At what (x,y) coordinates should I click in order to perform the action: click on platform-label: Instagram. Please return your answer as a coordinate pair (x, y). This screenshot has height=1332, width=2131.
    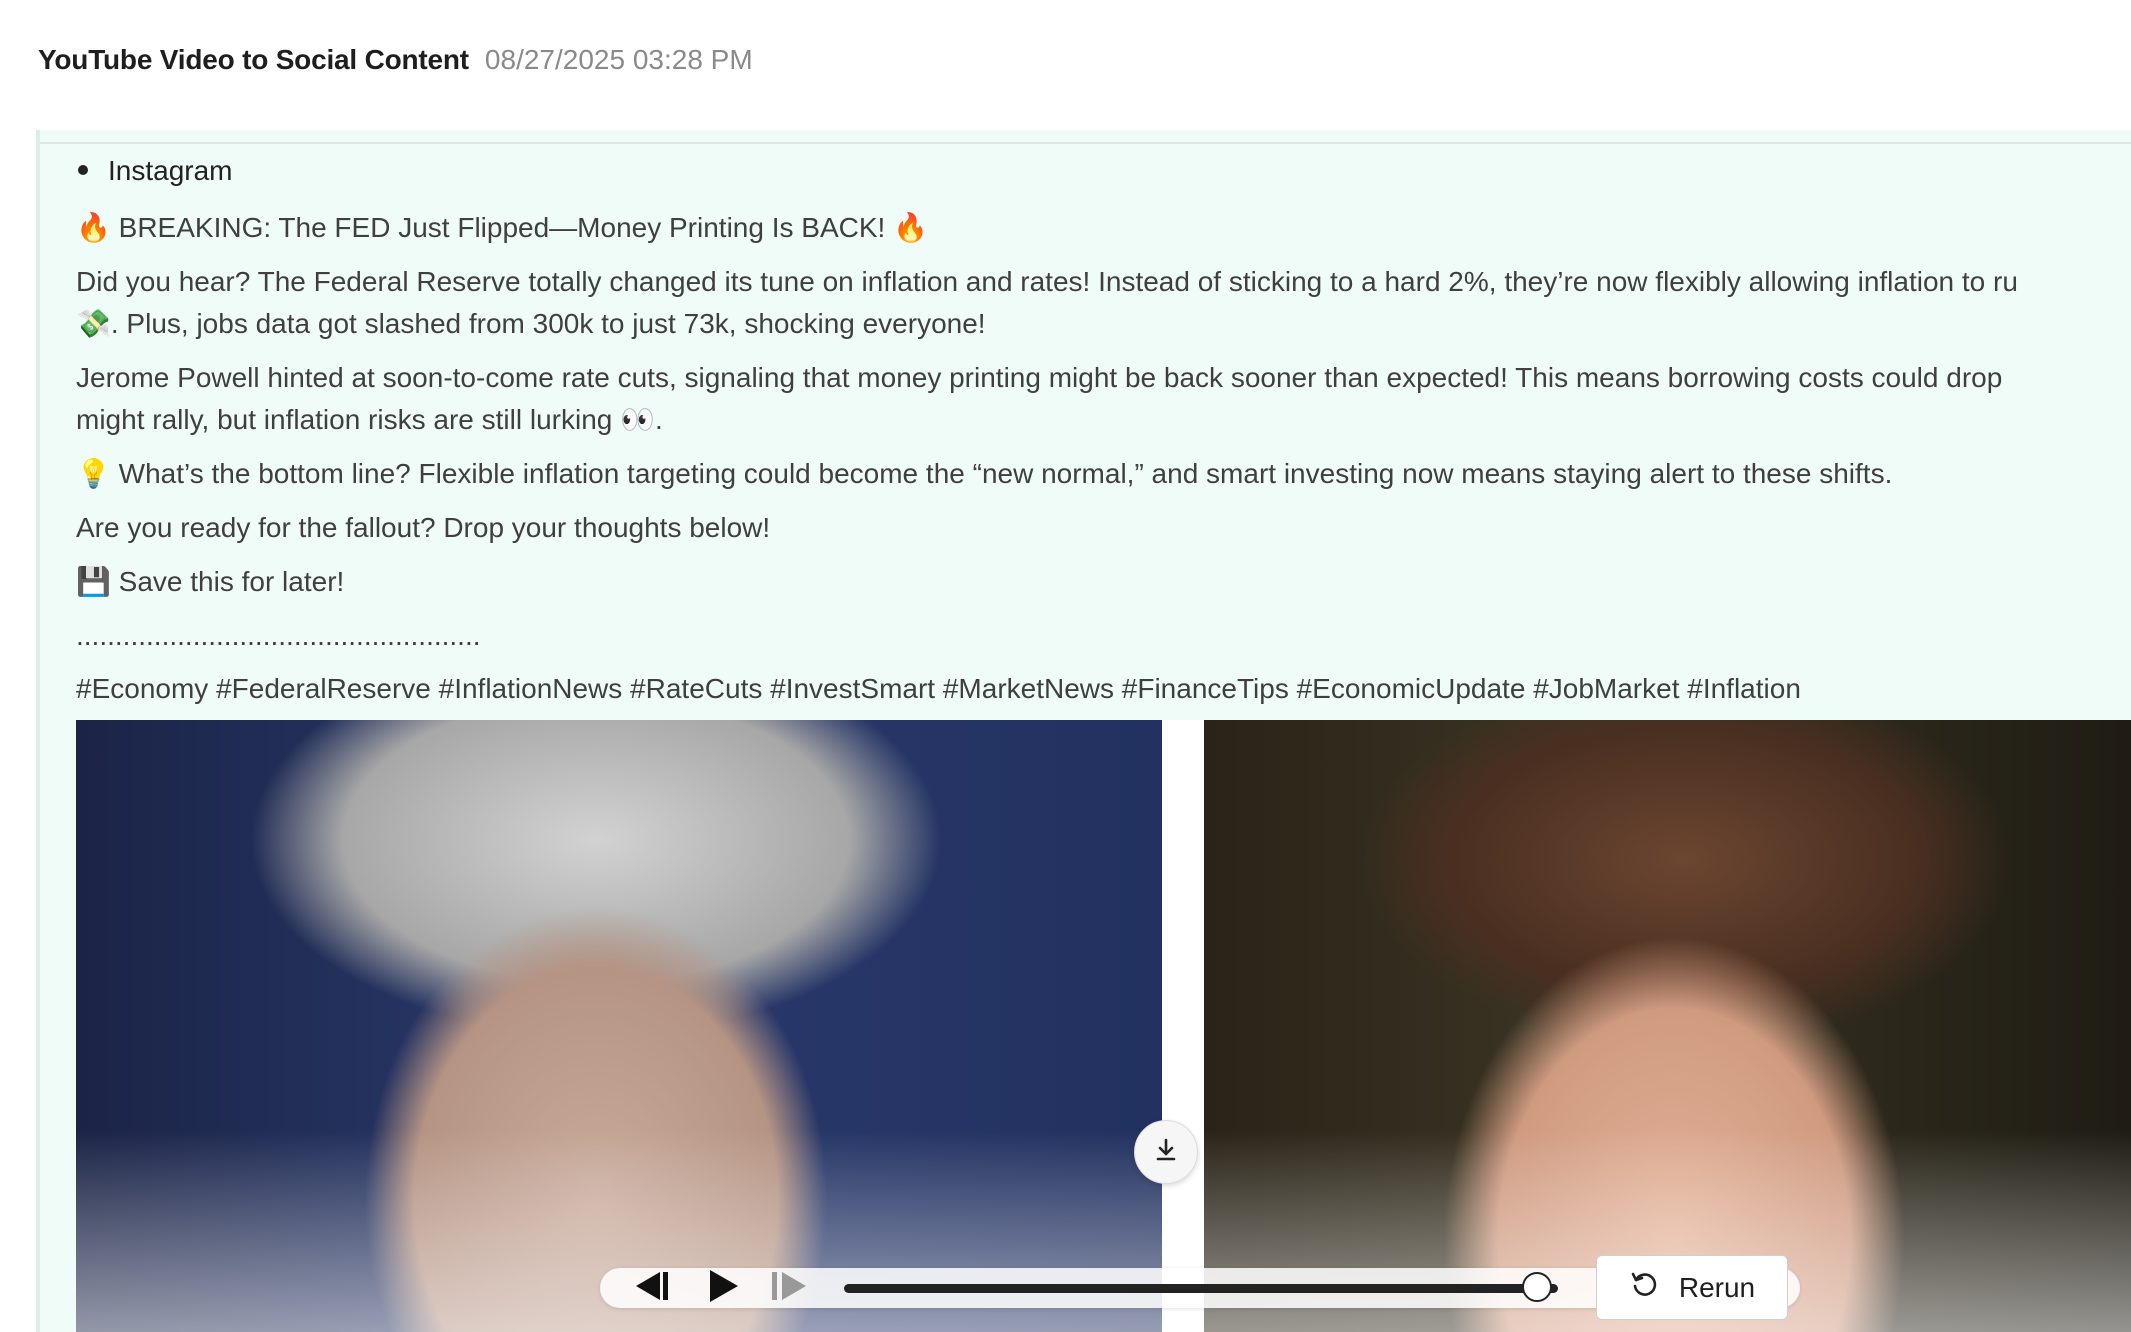
    Looking at the image, I should click on (170, 170).